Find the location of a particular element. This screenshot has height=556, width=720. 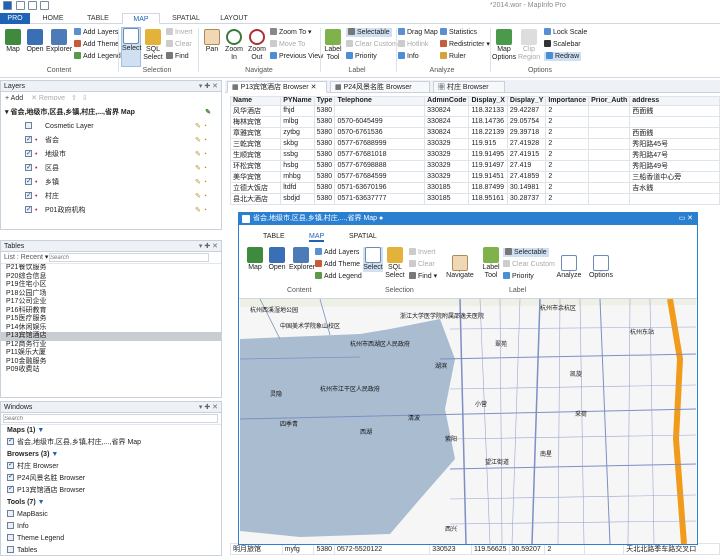

column-header: Prior_Auth is located at coordinates (609, 101).